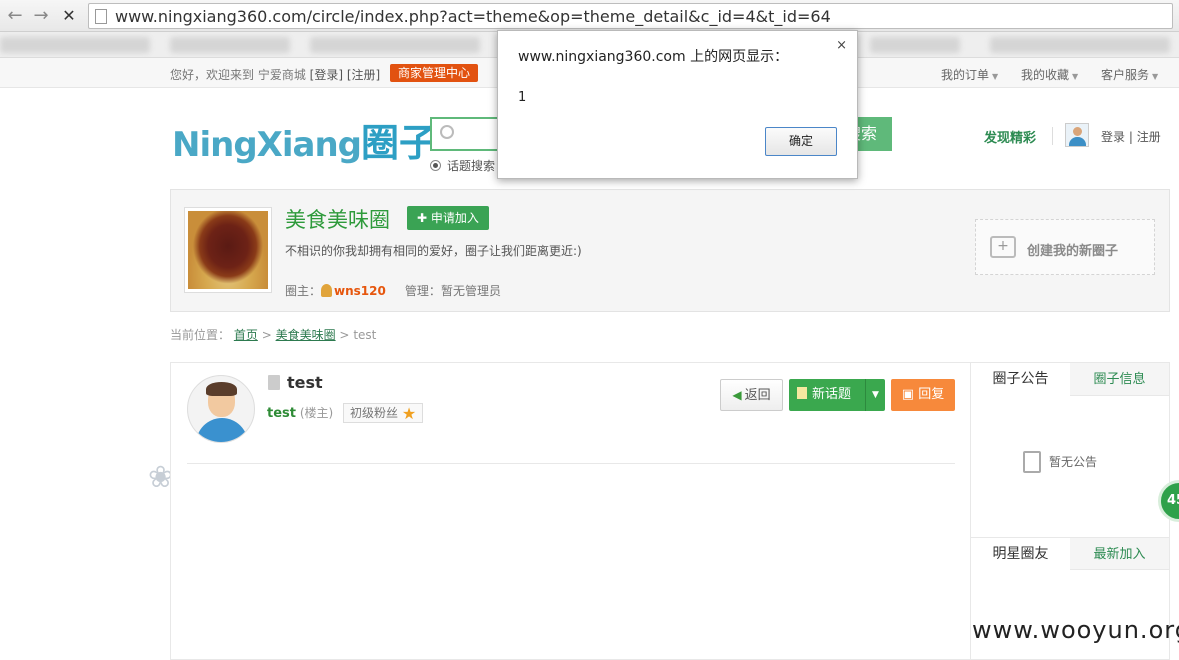  I want to click on logo-text: NingXiang, so click(267, 145).